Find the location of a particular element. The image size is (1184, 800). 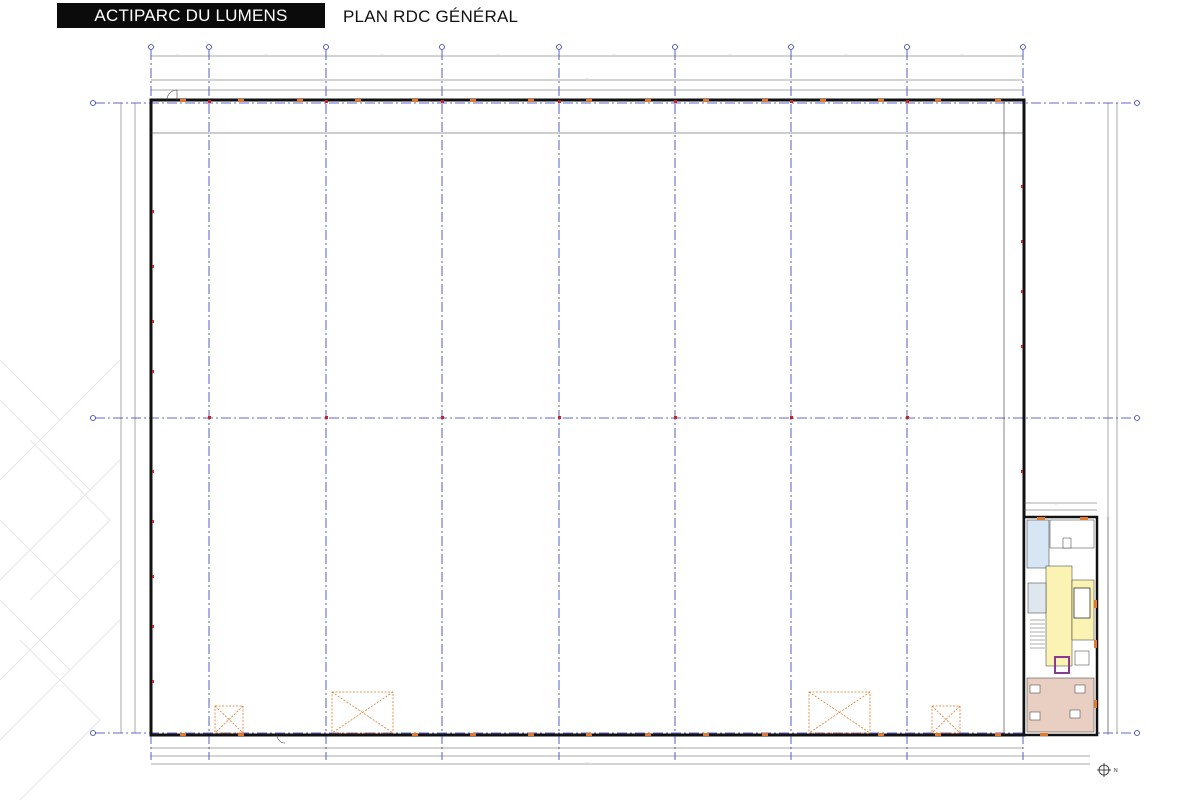

loading-docks is located at coordinates (587, 712).